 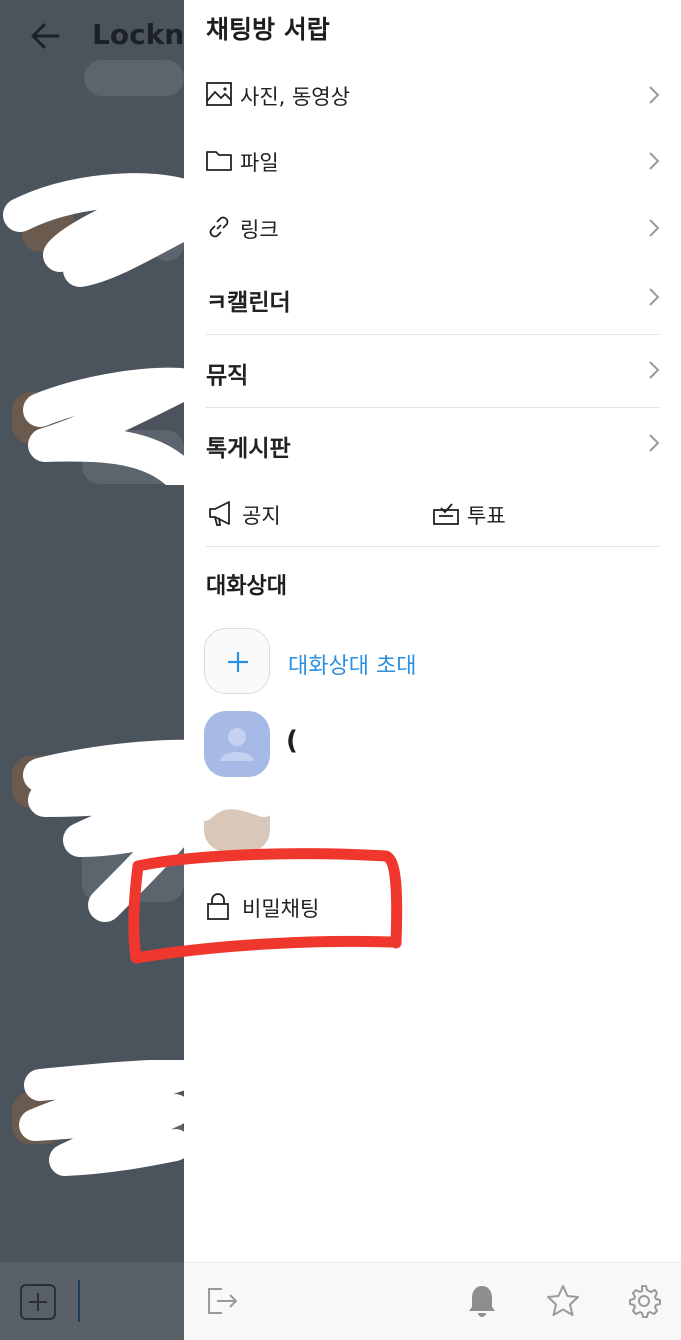 What do you see at coordinates (219, 513) in the screenshot?
I see `megaphone-icon` at bounding box center [219, 513].